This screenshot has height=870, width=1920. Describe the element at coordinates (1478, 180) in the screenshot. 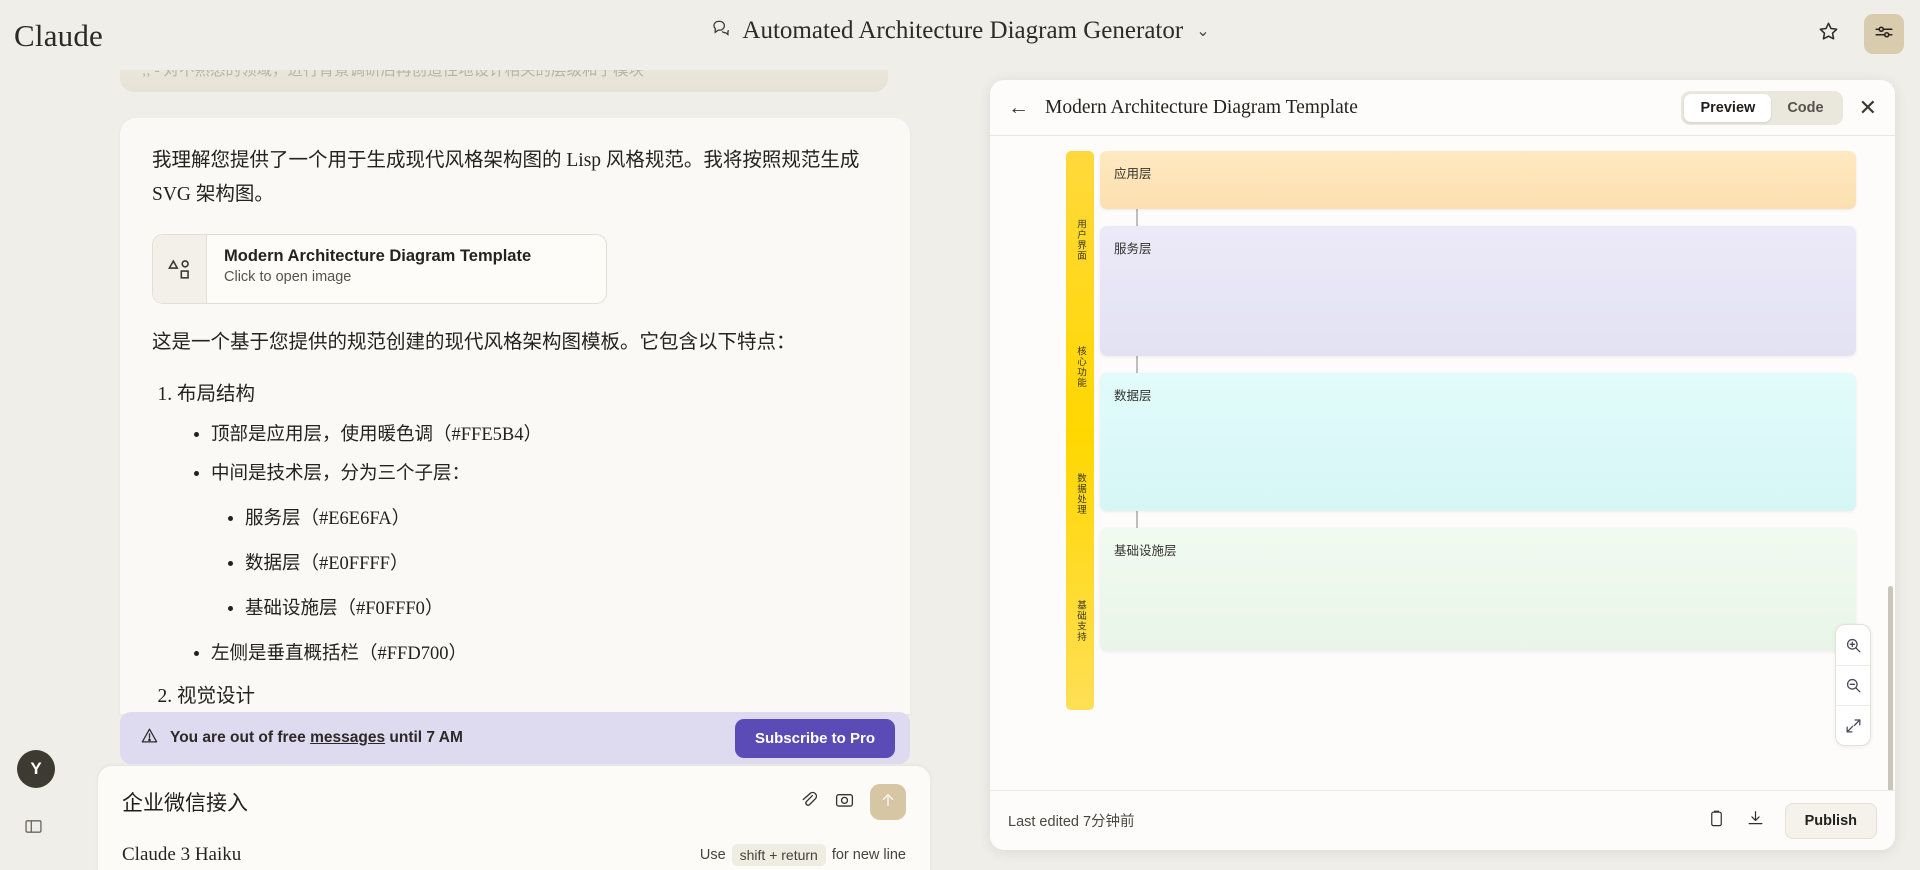

I see `diagram-layer-application: 应用层` at that location.